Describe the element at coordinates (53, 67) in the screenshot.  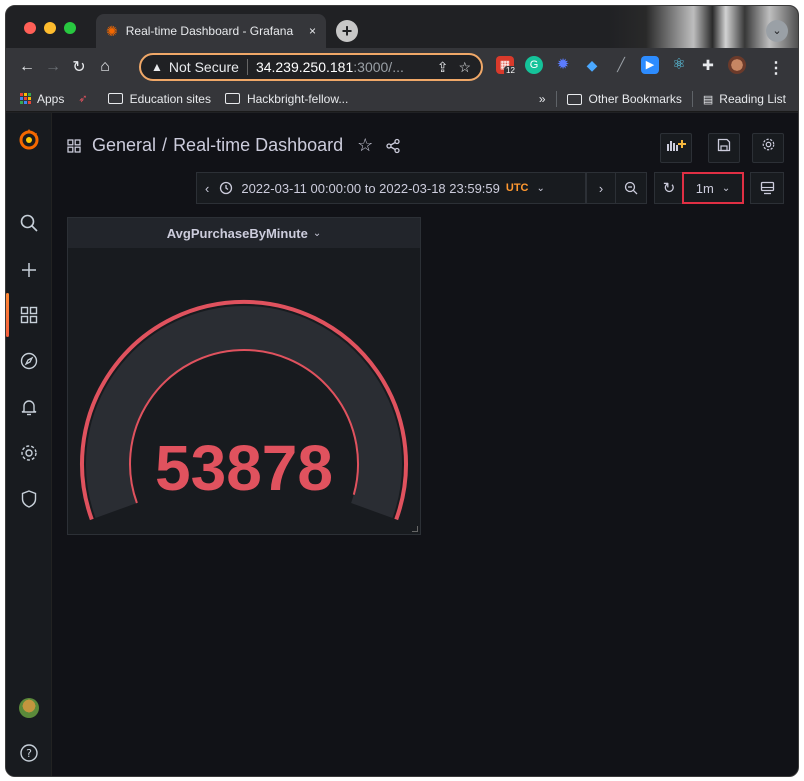
I see `forward-arrow-icon: →` at that location.